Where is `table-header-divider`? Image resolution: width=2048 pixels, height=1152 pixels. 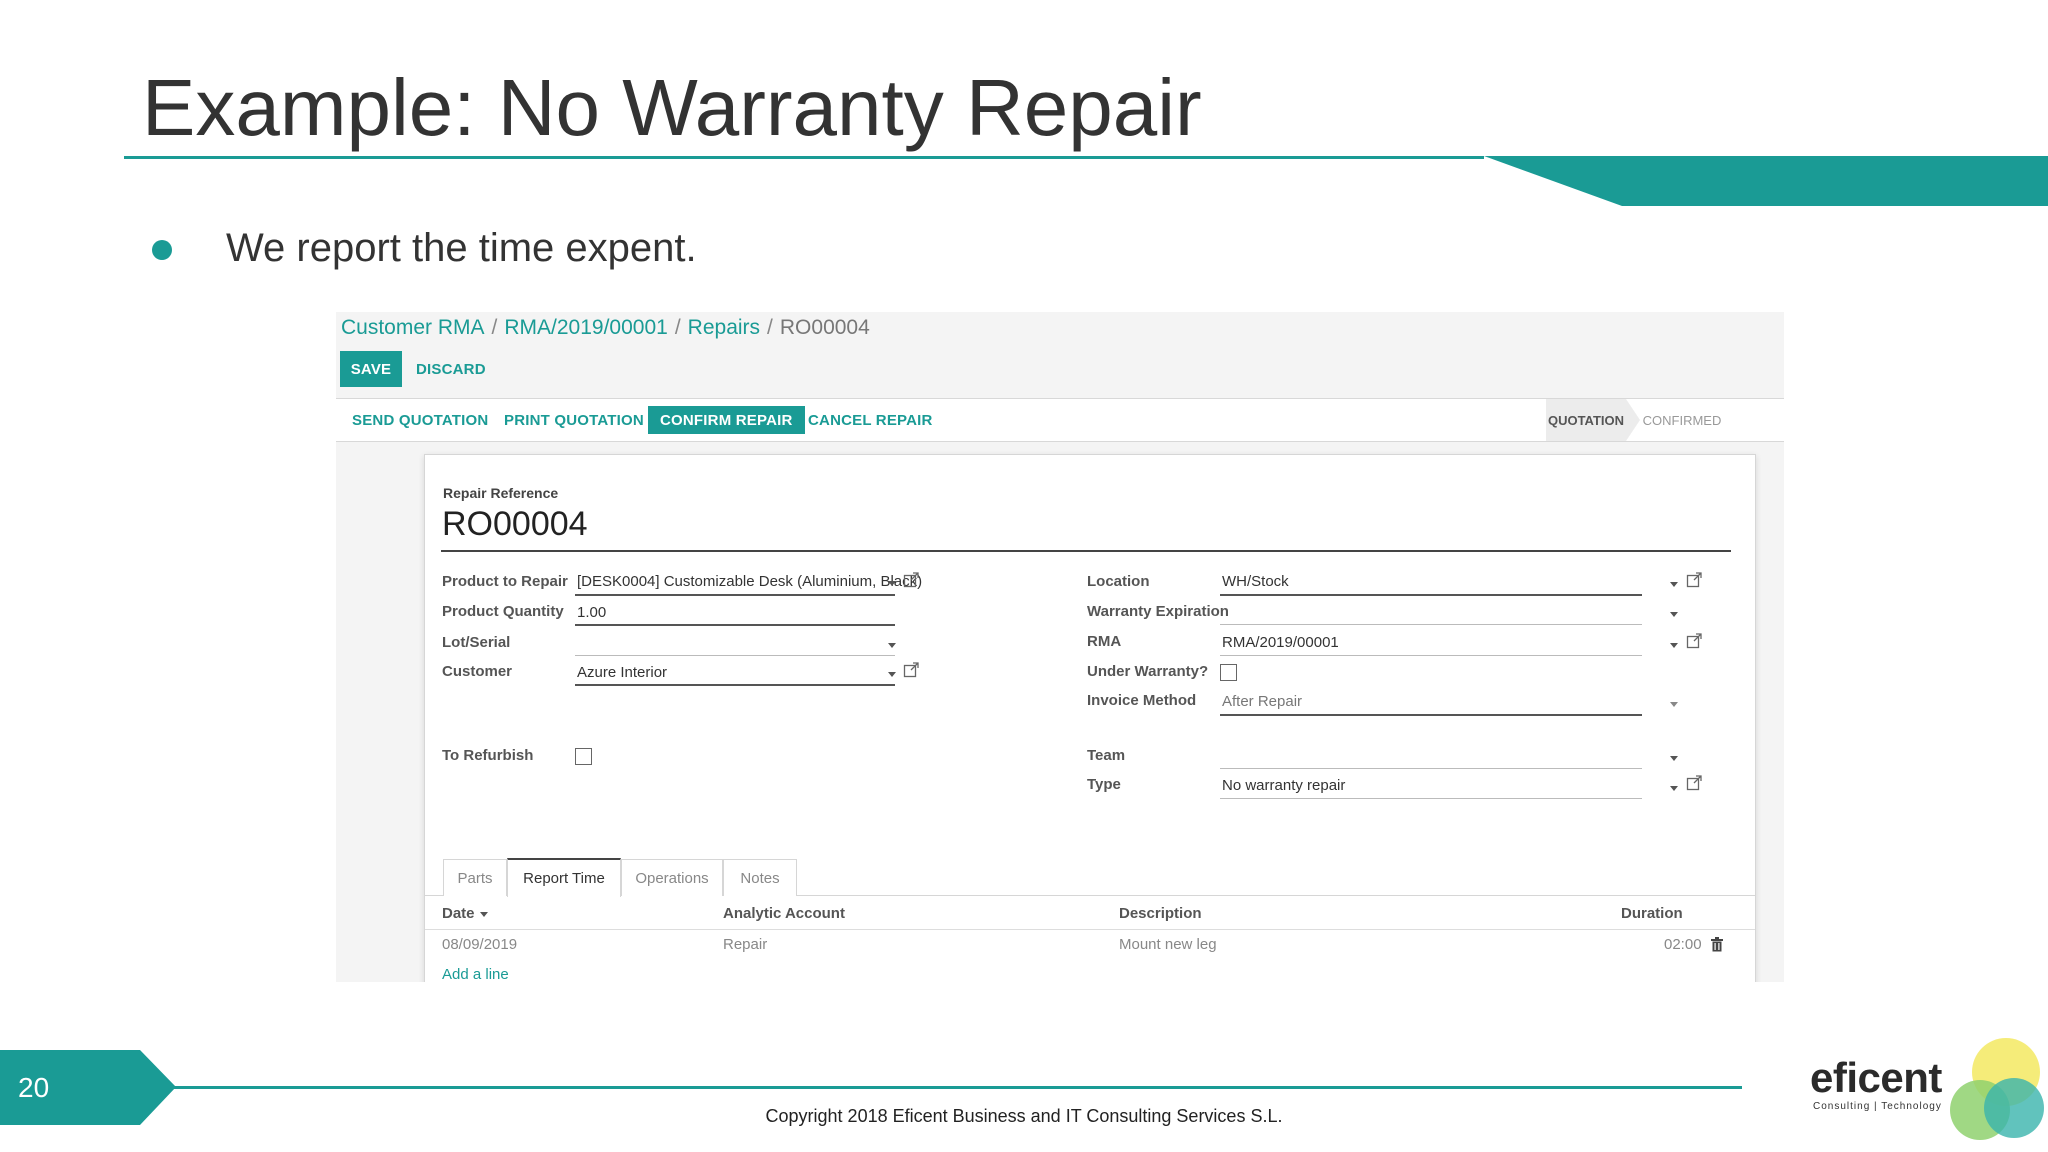
table-header-divider is located at coordinates (1090, 929).